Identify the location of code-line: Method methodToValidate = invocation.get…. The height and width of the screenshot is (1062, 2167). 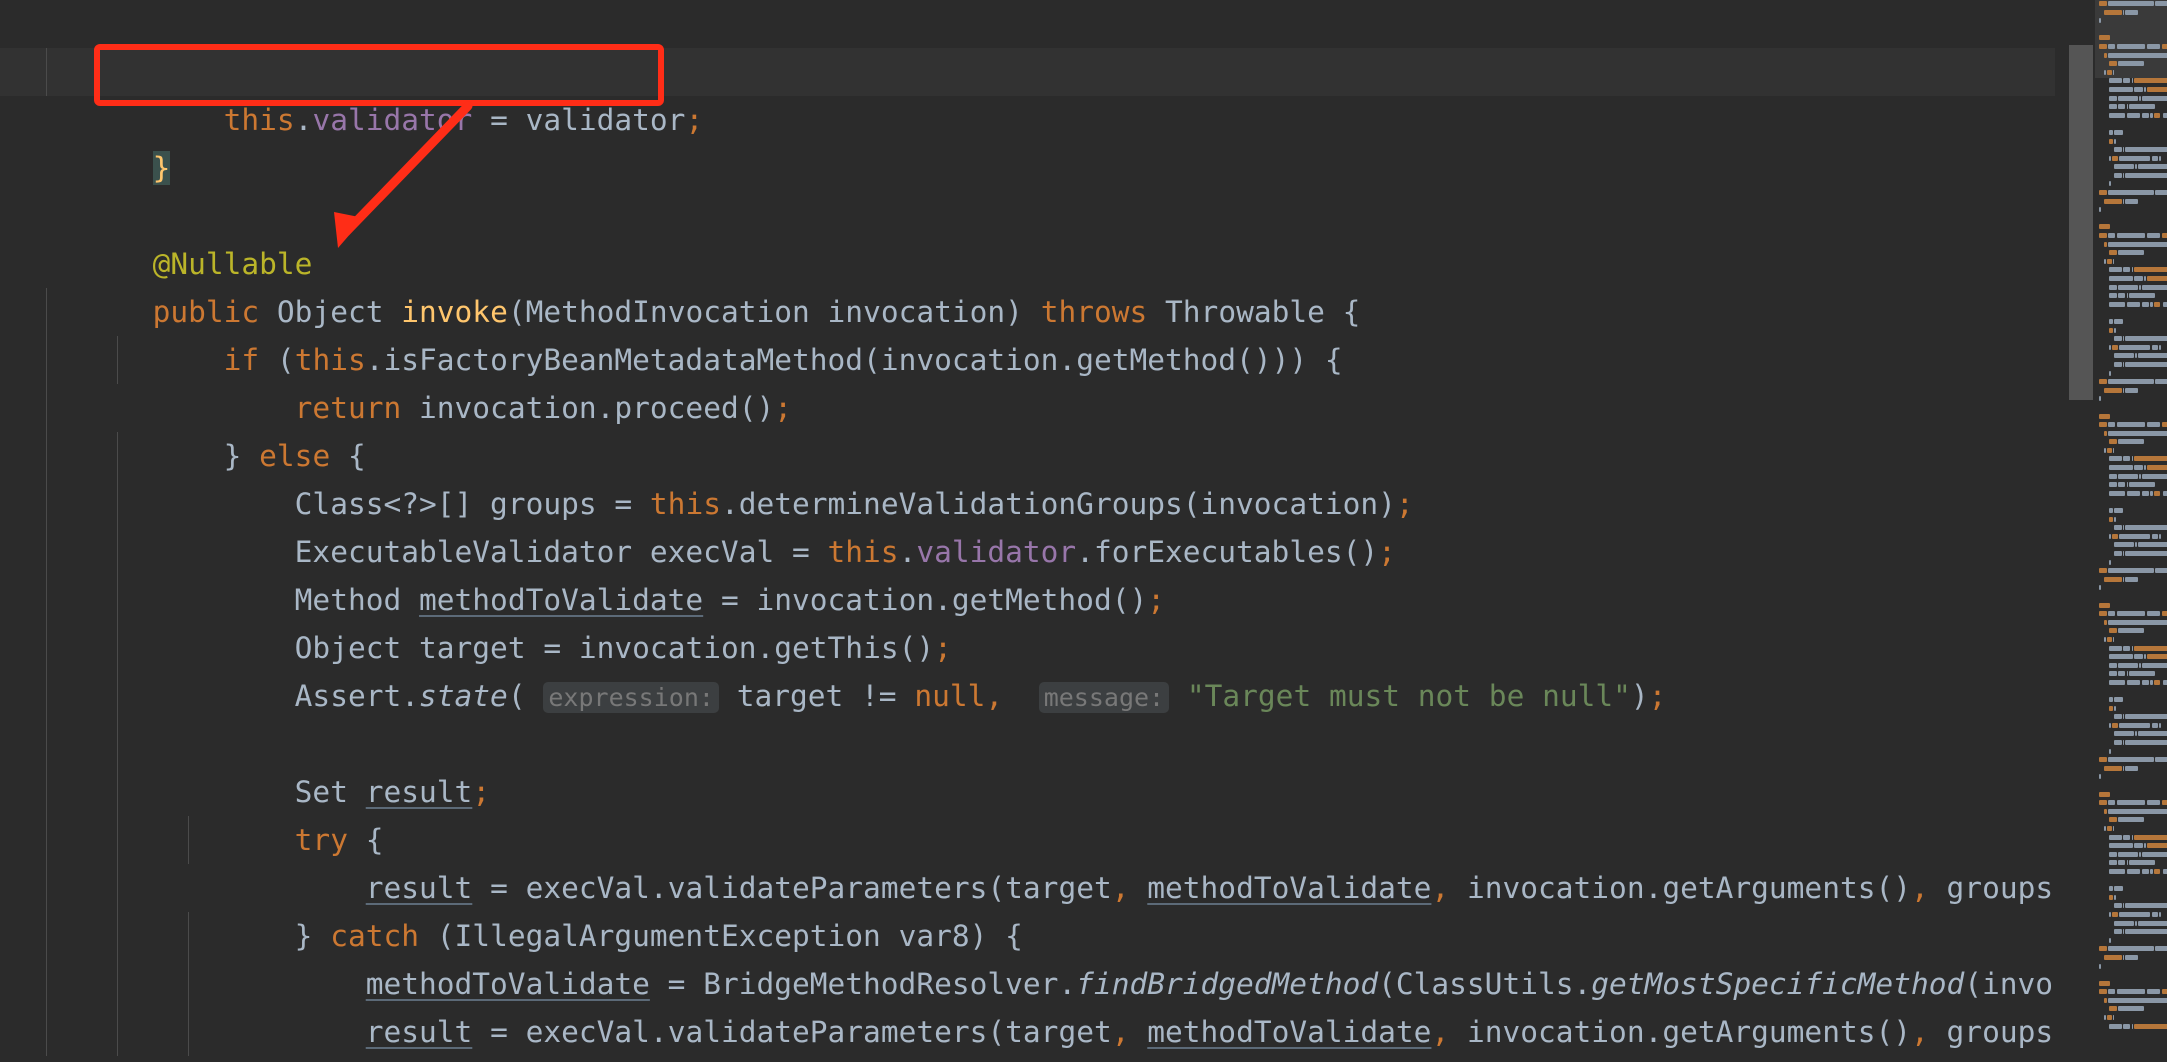
(1027, 572).